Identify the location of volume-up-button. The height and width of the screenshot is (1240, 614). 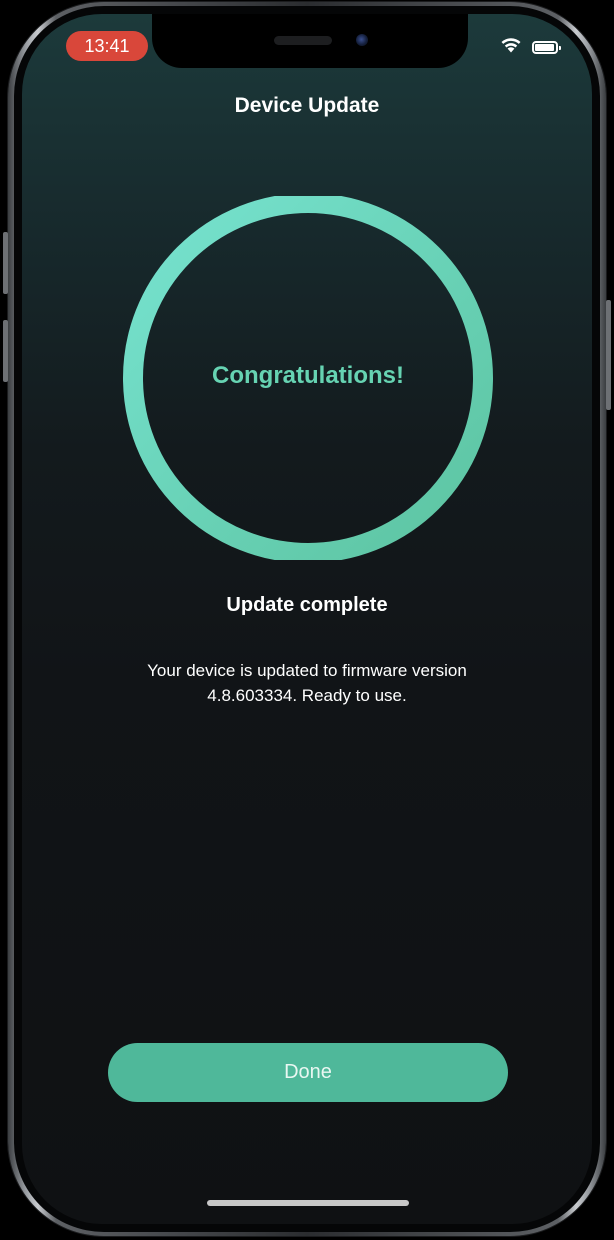
(5, 263).